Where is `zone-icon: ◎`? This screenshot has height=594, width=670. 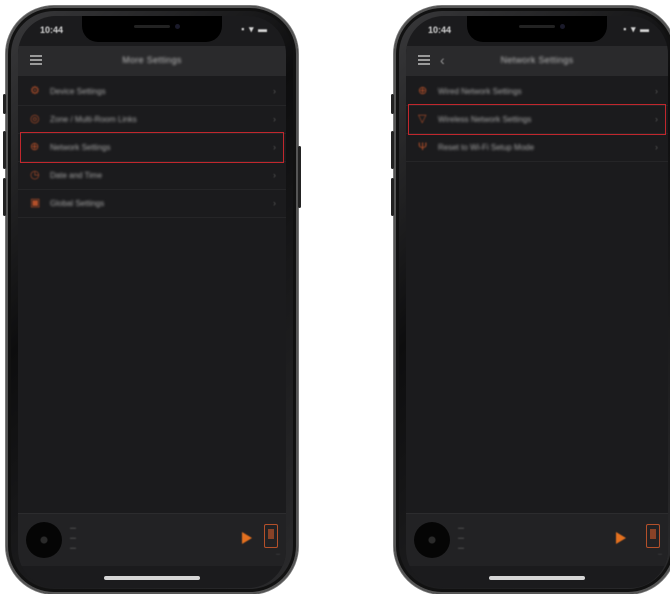 zone-icon: ◎ is located at coordinates (35, 119).